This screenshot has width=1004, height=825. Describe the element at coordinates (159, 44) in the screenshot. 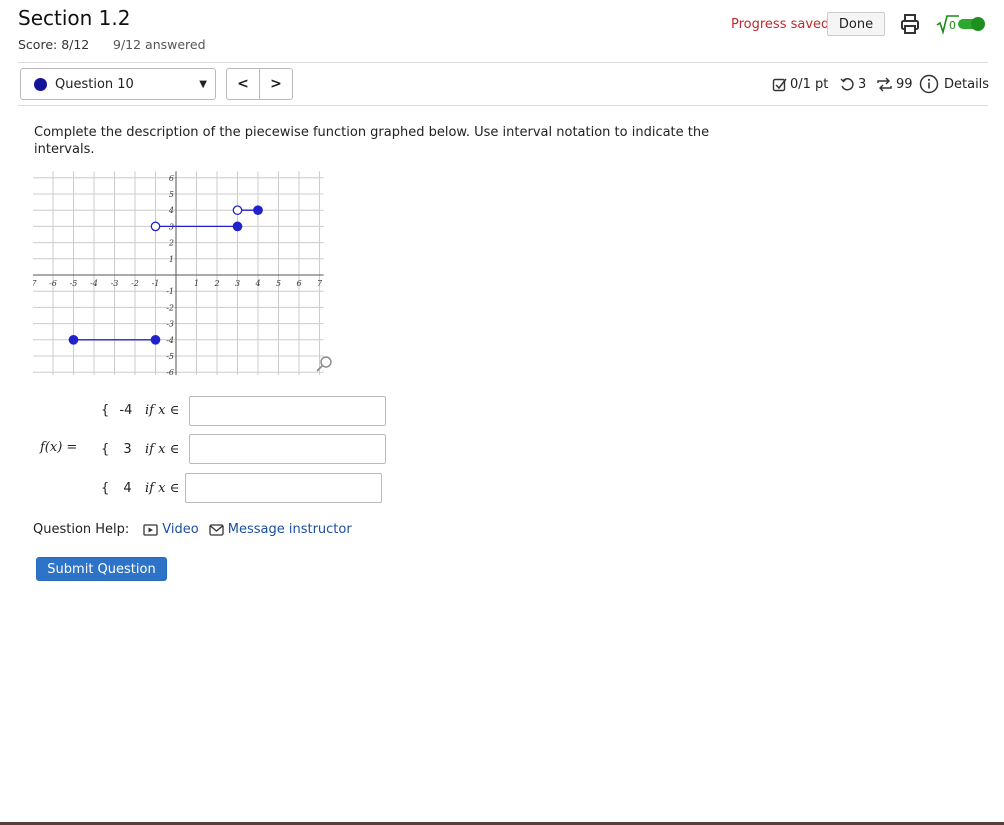

I see `answered-count: 9/12 answered` at that location.